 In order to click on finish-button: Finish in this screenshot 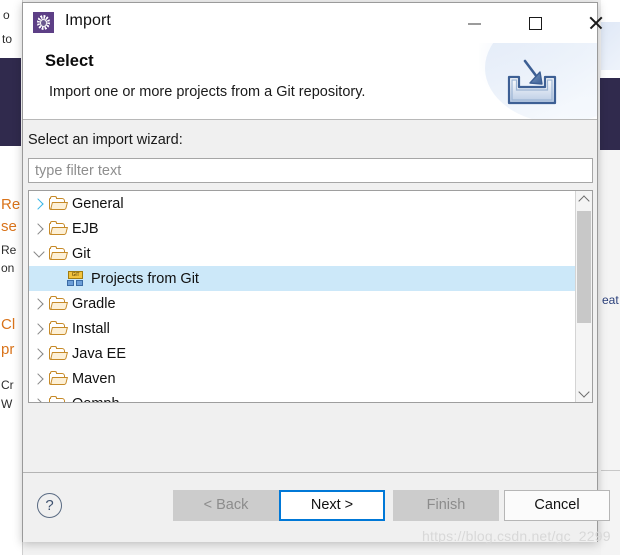, I will do `click(446, 505)`.